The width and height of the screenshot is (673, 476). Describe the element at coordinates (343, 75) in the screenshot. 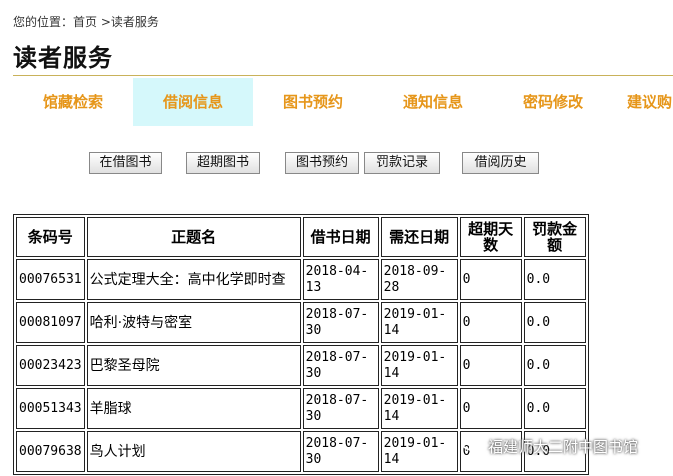

I see `title-divider` at that location.